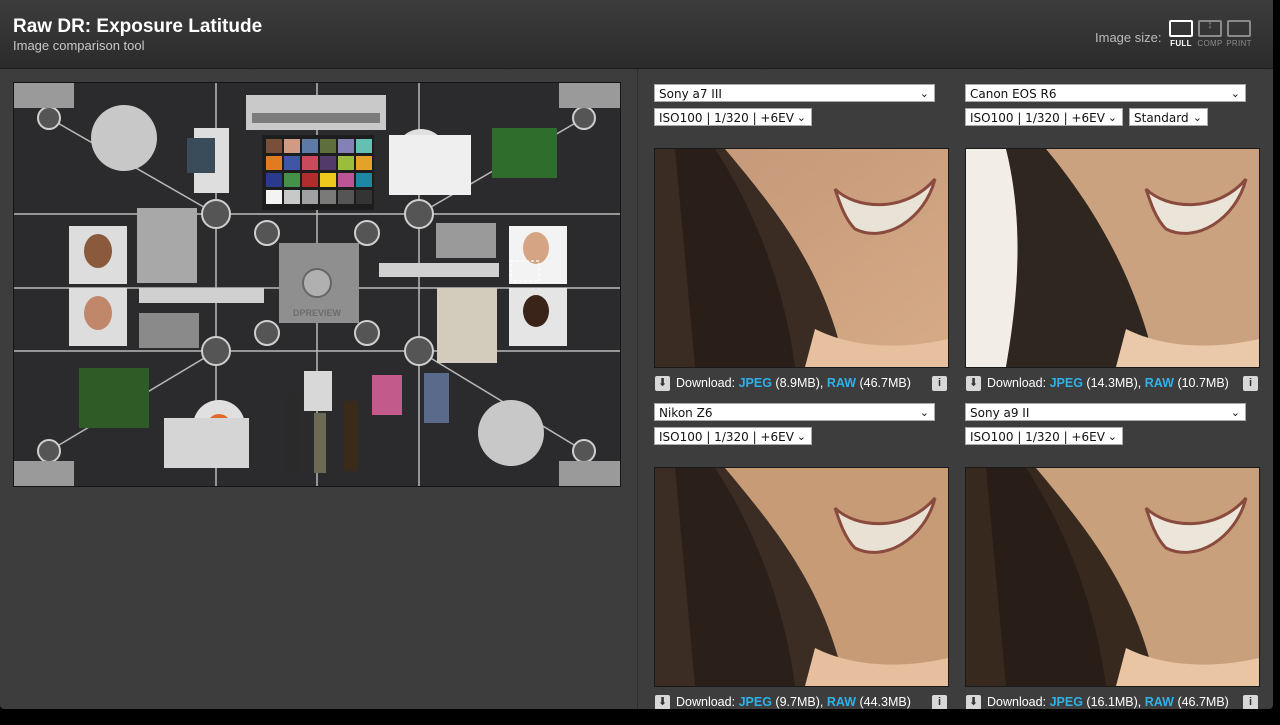 Image resolution: width=1280 pixels, height=725 pixels. Describe the element at coordinates (794, 412) in the screenshot. I see `camera-select-3: Nikon Z6 ⌄` at that location.